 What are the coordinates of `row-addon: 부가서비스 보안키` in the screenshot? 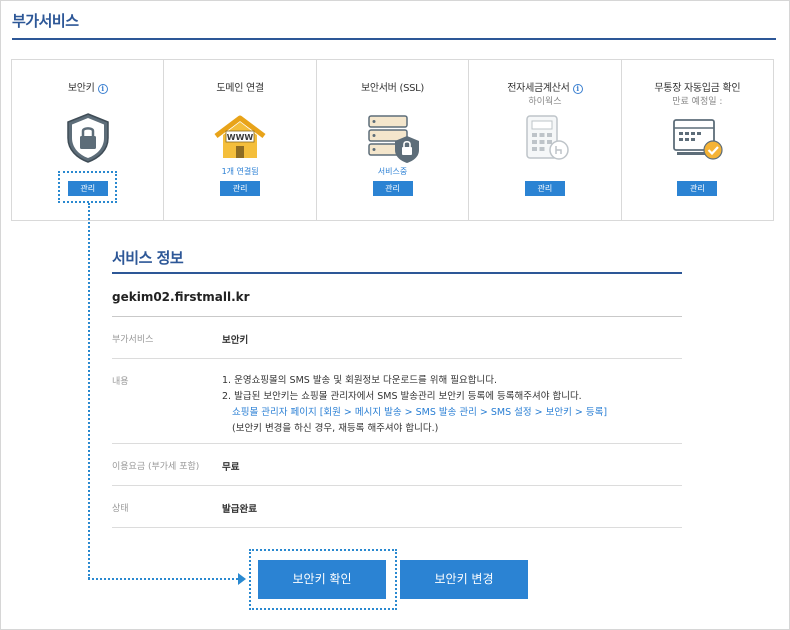 It's located at (397, 338).